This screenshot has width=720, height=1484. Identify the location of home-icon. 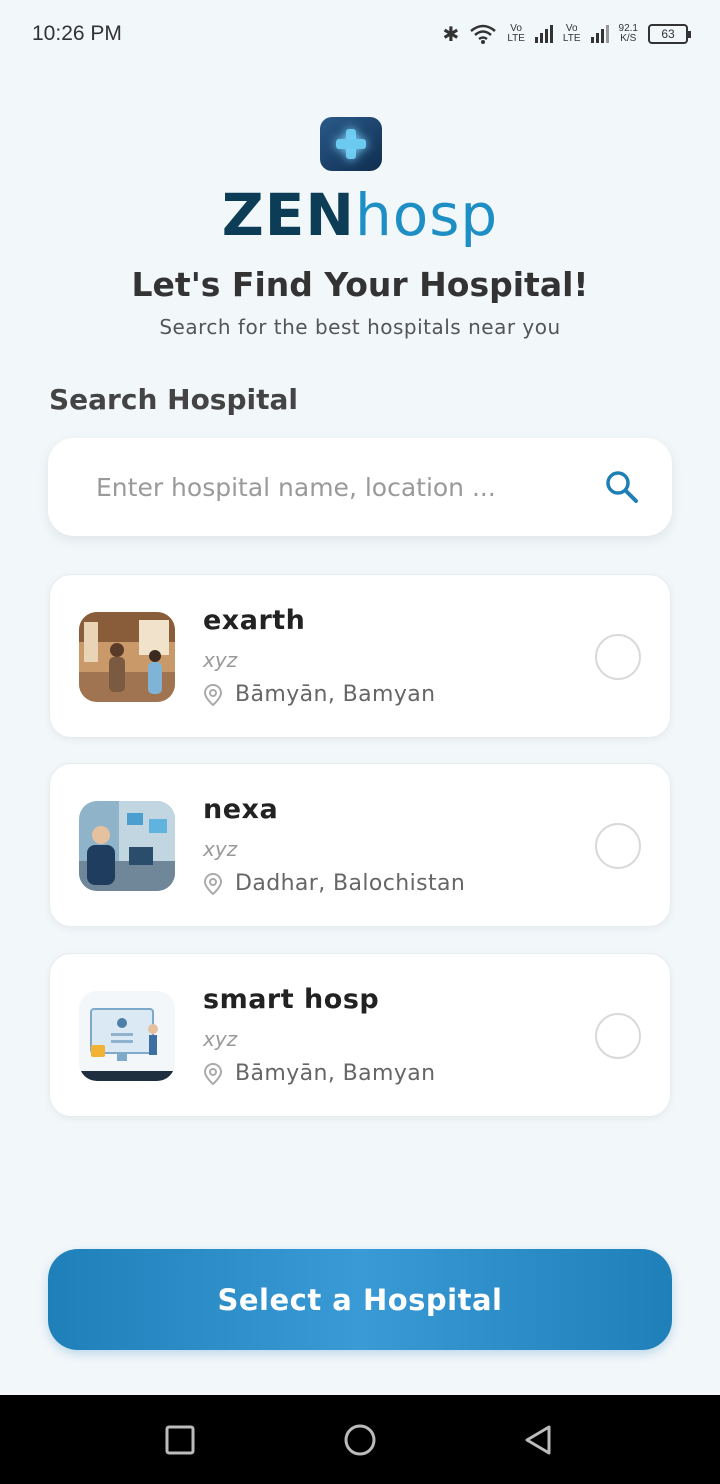
(360, 1440).